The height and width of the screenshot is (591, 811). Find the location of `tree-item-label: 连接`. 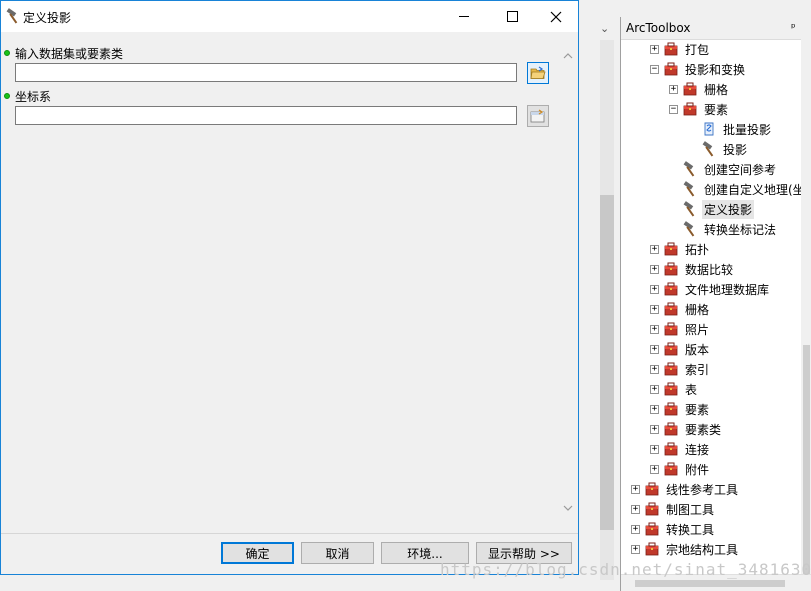

tree-item-label: 连接 is located at coordinates (697, 449).